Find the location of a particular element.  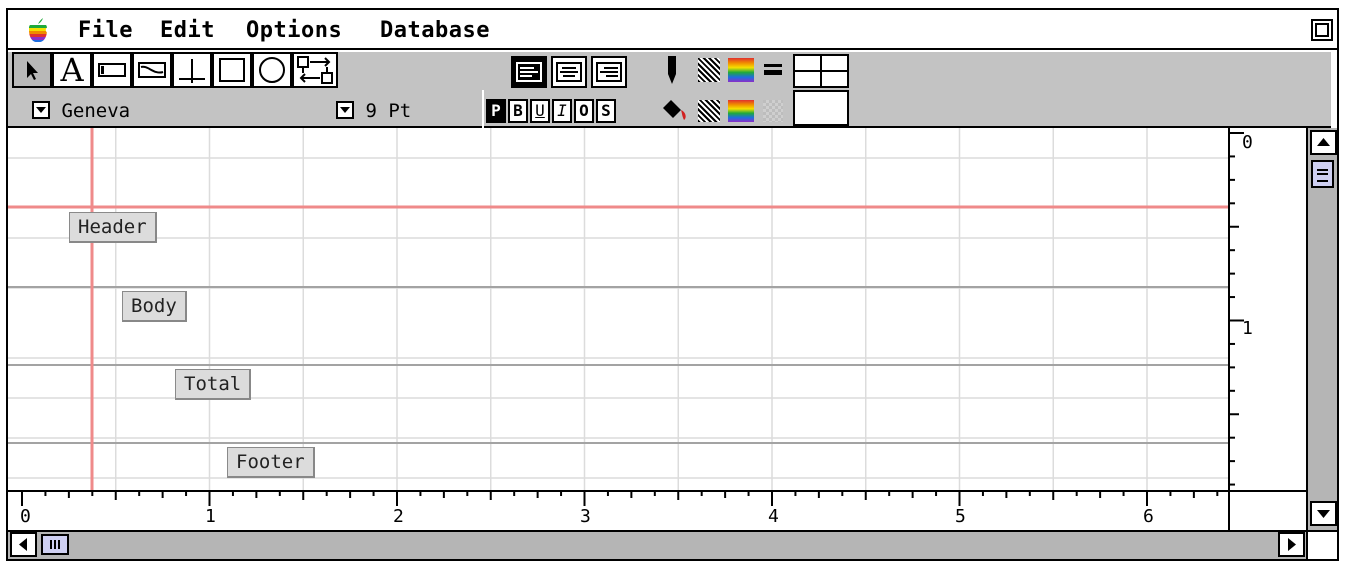

align-left-button is located at coordinates (529, 72).